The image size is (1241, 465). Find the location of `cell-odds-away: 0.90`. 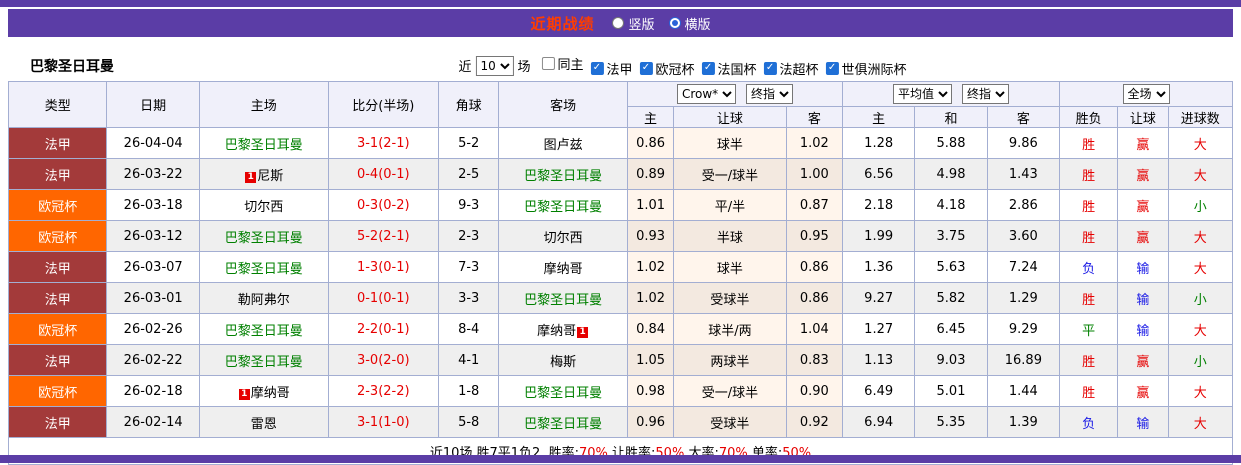

cell-odds-away: 0.90 is located at coordinates (814, 391).